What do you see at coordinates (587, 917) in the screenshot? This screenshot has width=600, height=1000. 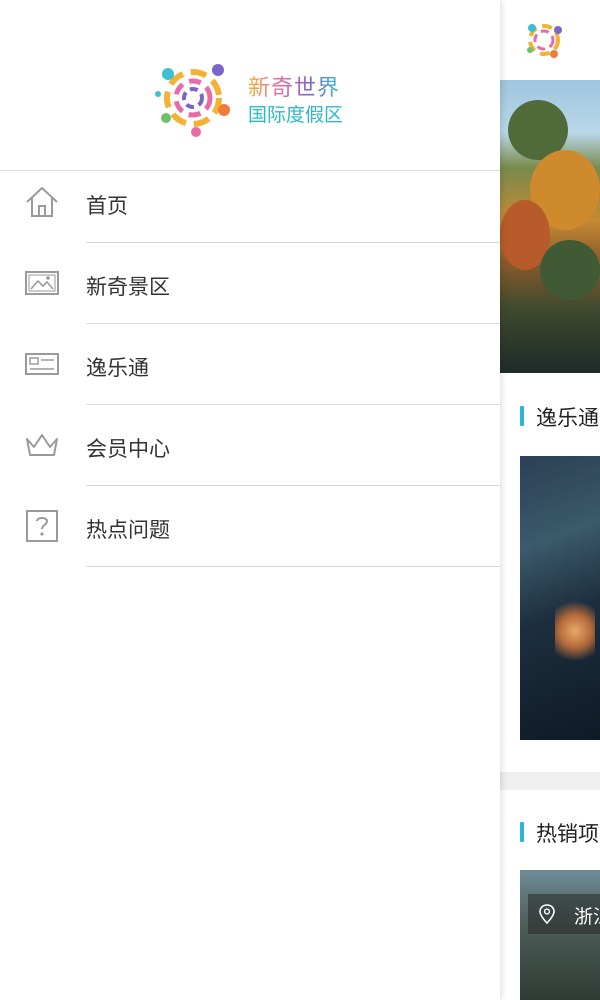 I see `location-text: 浙江` at bounding box center [587, 917].